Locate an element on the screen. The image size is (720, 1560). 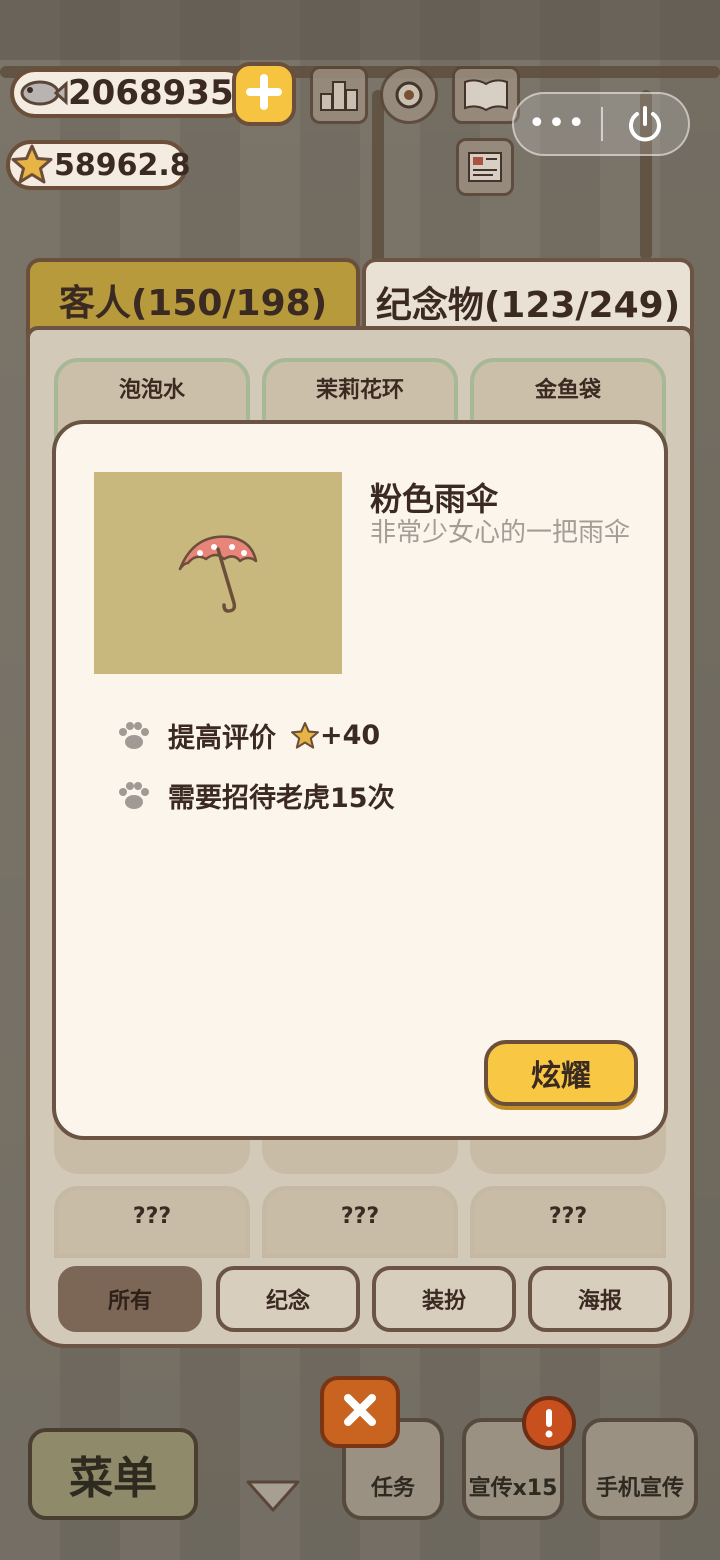
stat-rating: 提高评价 +40 is located at coordinates (248, 735).